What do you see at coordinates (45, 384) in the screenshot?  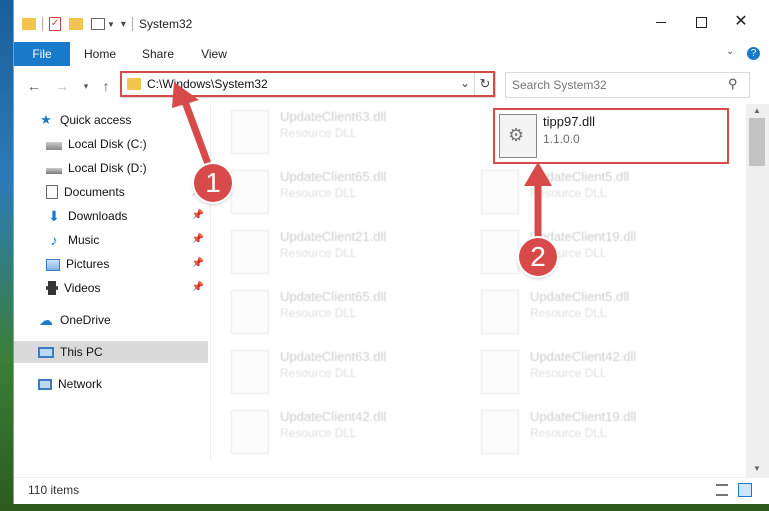 I see `network-icon` at bounding box center [45, 384].